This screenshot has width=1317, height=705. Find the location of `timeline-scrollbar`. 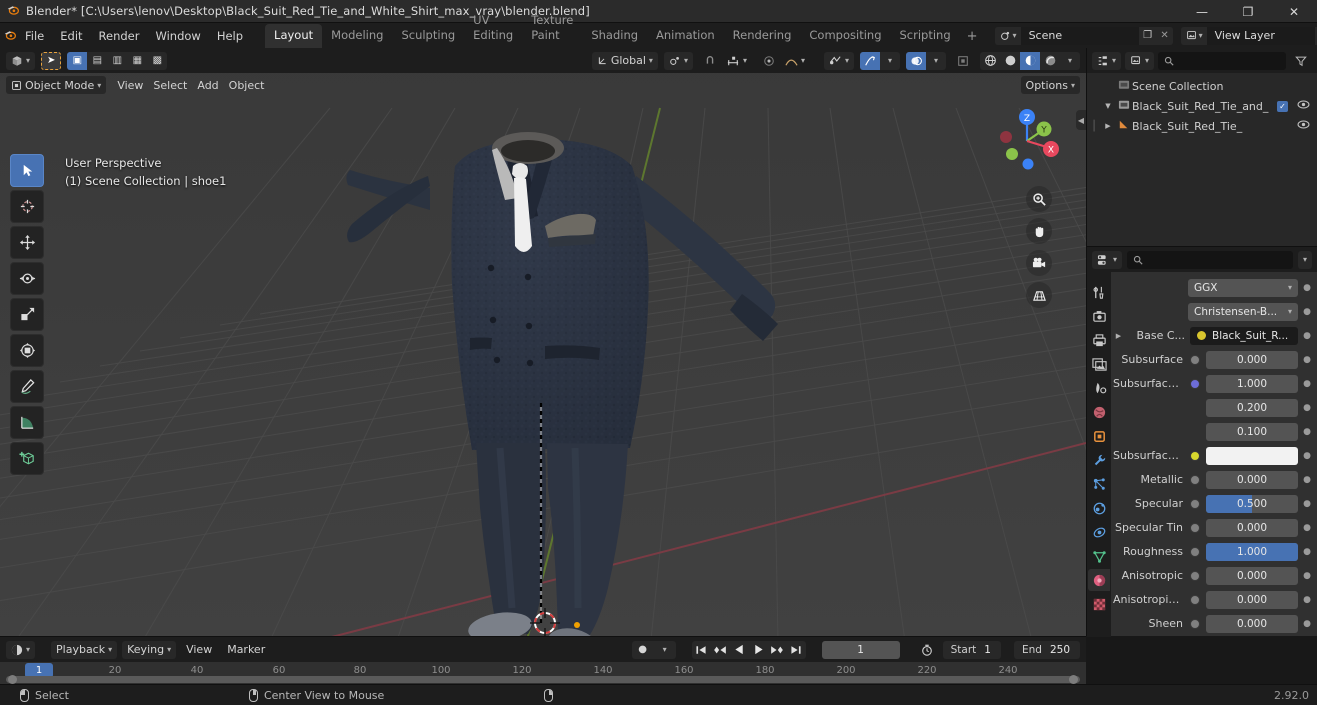

timeline-scrollbar is located at coordinates (543, 679).